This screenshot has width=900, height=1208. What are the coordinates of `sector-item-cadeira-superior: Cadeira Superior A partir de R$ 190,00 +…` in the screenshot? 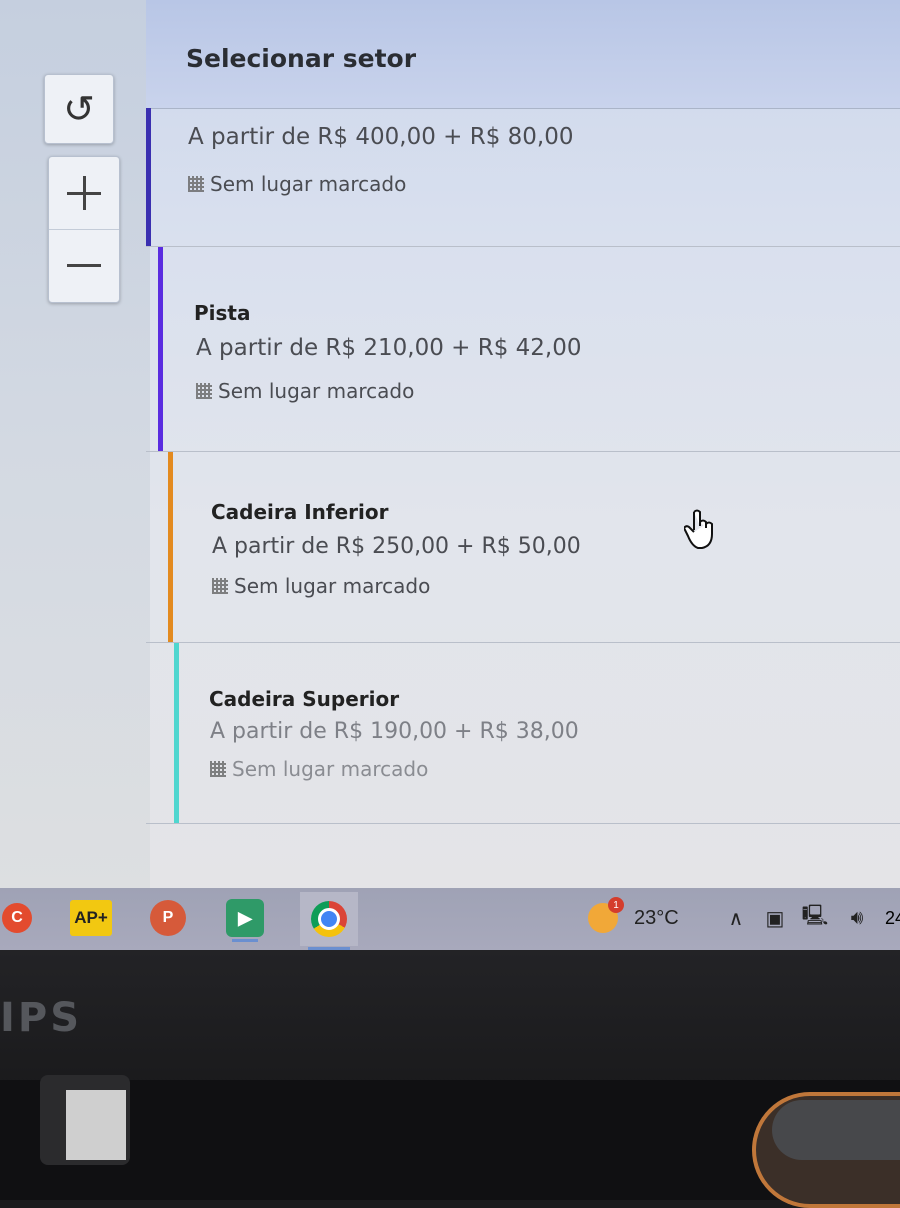 It's located at (523, 733).